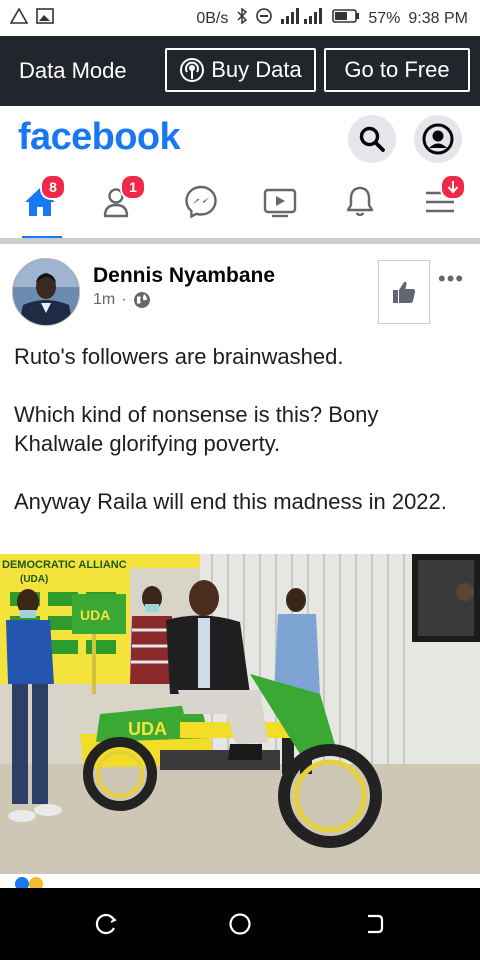 The height and width of the screenshot is (960, 480). I want to click on bluetooth-icon, so click(242, 18).